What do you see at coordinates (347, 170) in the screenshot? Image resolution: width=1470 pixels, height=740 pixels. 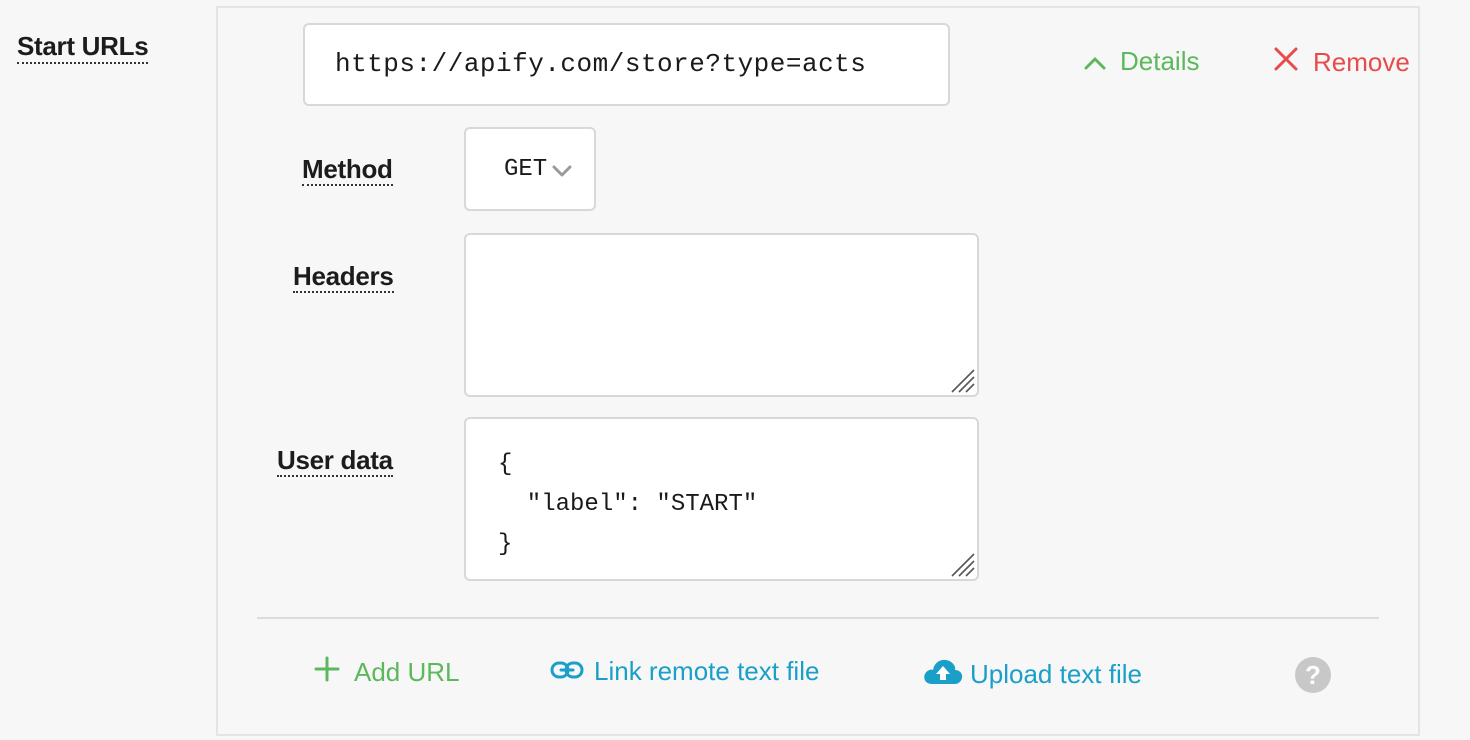 I see `method-label: Method` at bounding box center [347, 170].